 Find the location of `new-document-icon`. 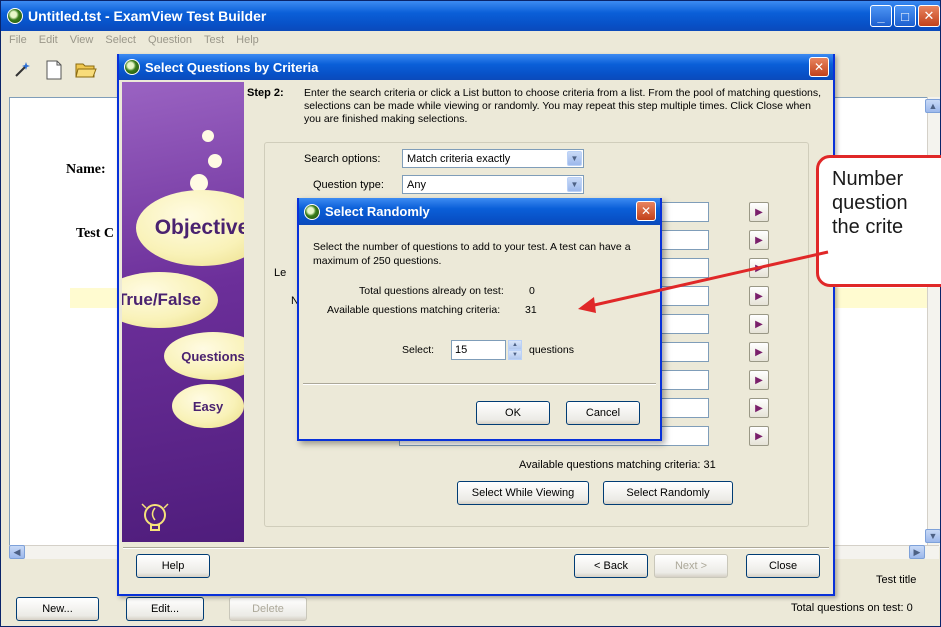

new-document-icon is located at coordinates (54, 70).